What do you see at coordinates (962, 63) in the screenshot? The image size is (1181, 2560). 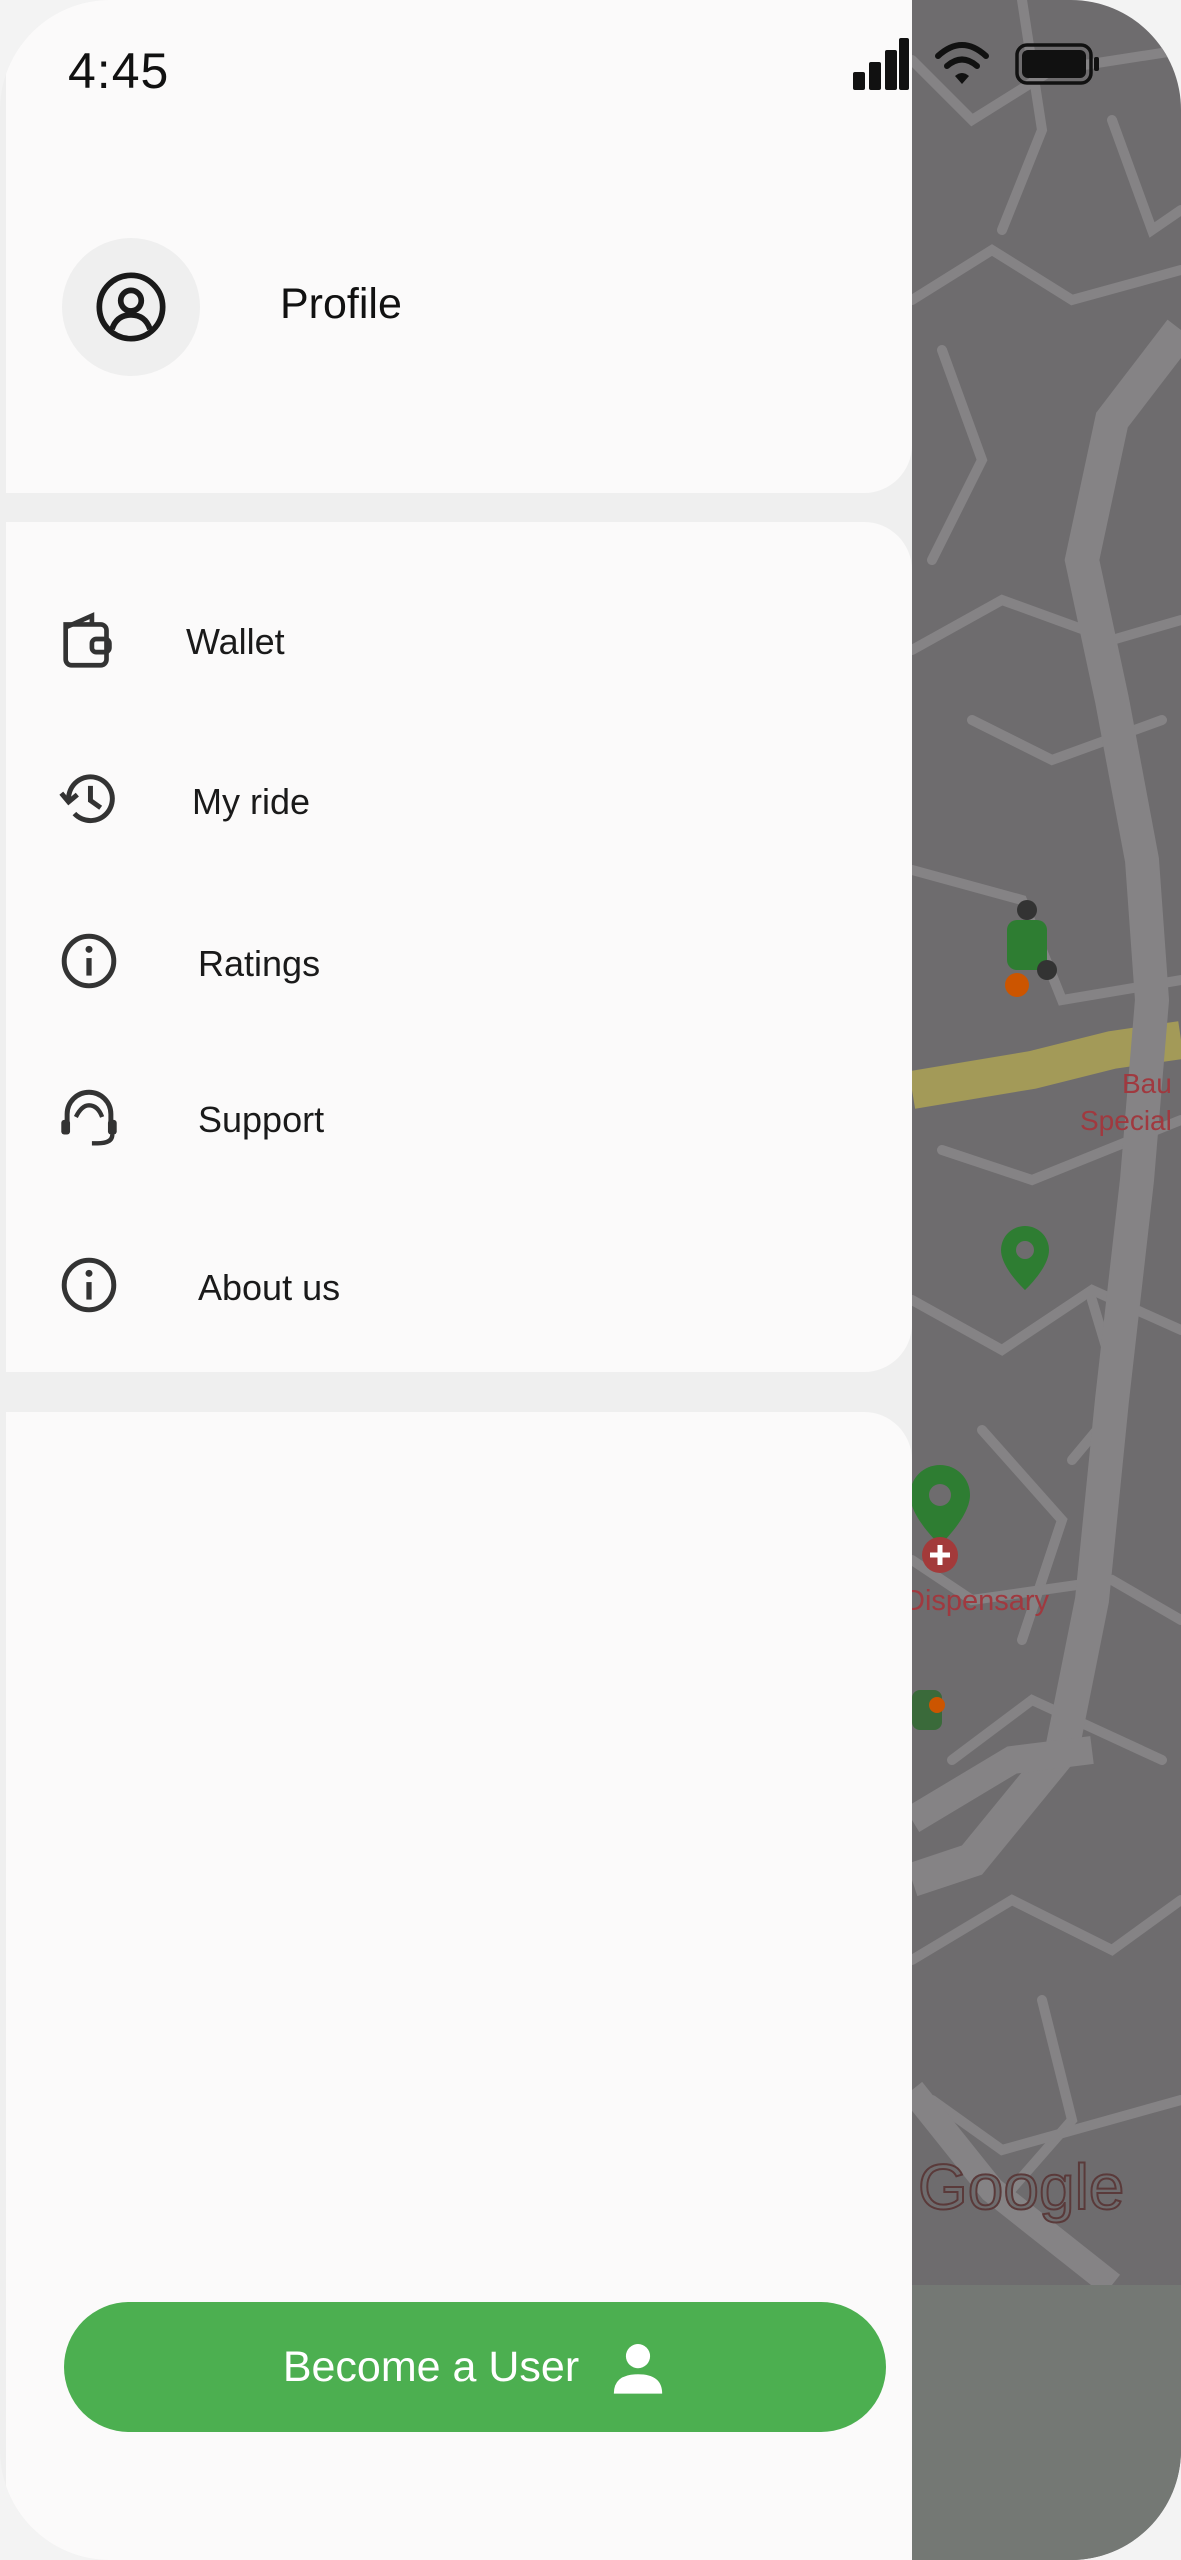 I see `wifi-icon` at bounding box center [962, 63].